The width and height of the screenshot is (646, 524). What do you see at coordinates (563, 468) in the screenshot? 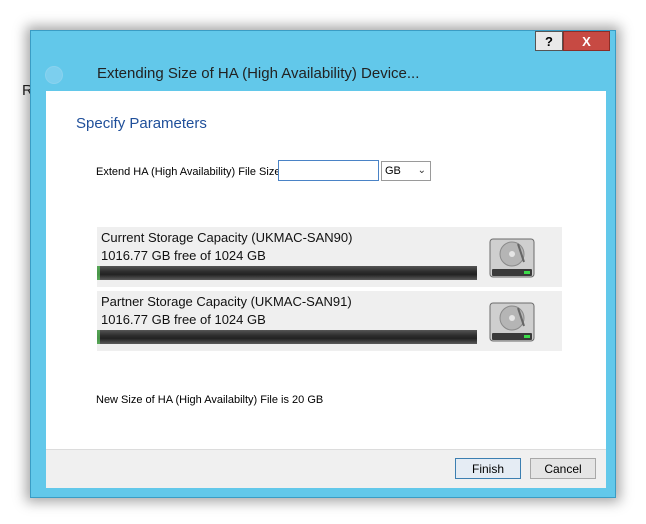
I see `cancel-button: Cancel` at bounding box center [563, 468].